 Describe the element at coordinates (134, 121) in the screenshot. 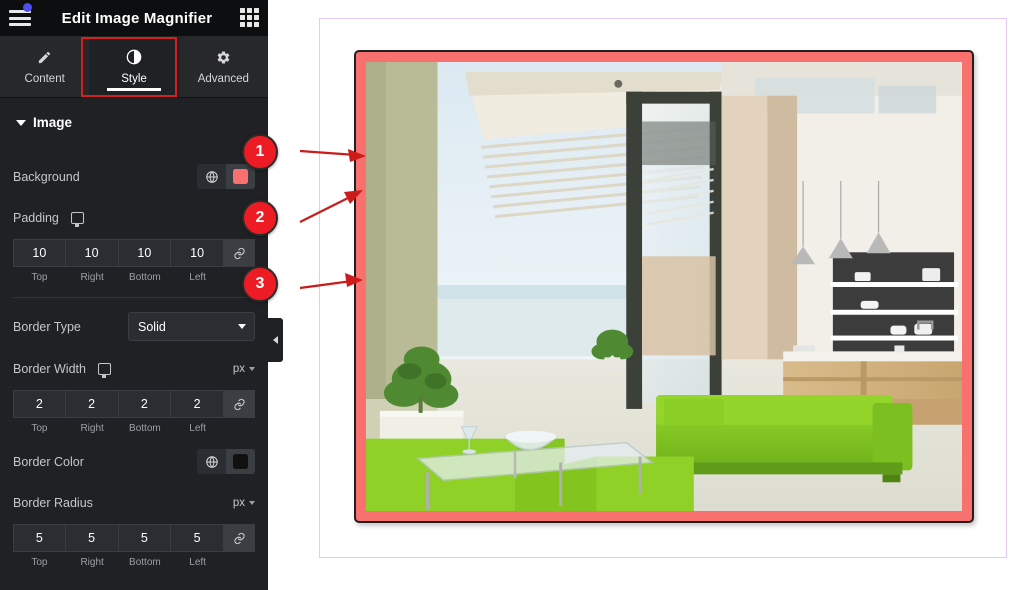

I see `section-header-image: Image` at that location.